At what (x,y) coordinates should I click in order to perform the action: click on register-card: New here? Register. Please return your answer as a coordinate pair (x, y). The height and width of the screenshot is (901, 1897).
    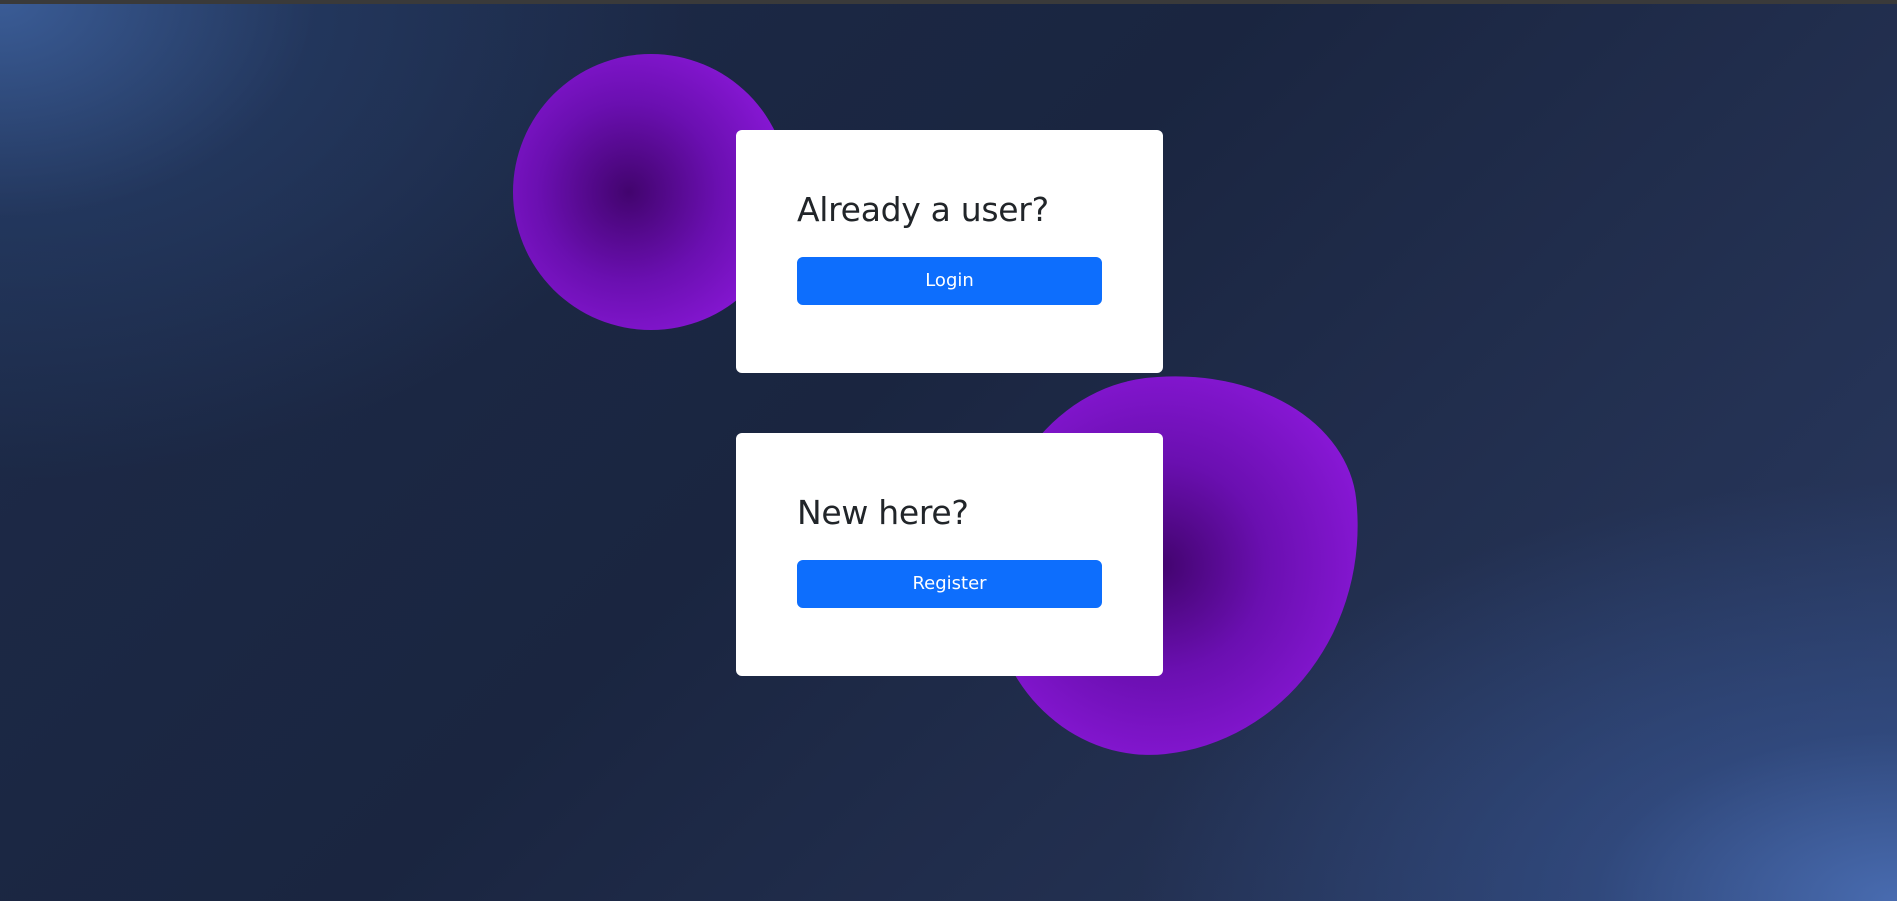
    Looking at the image, I should click on (949, 554).